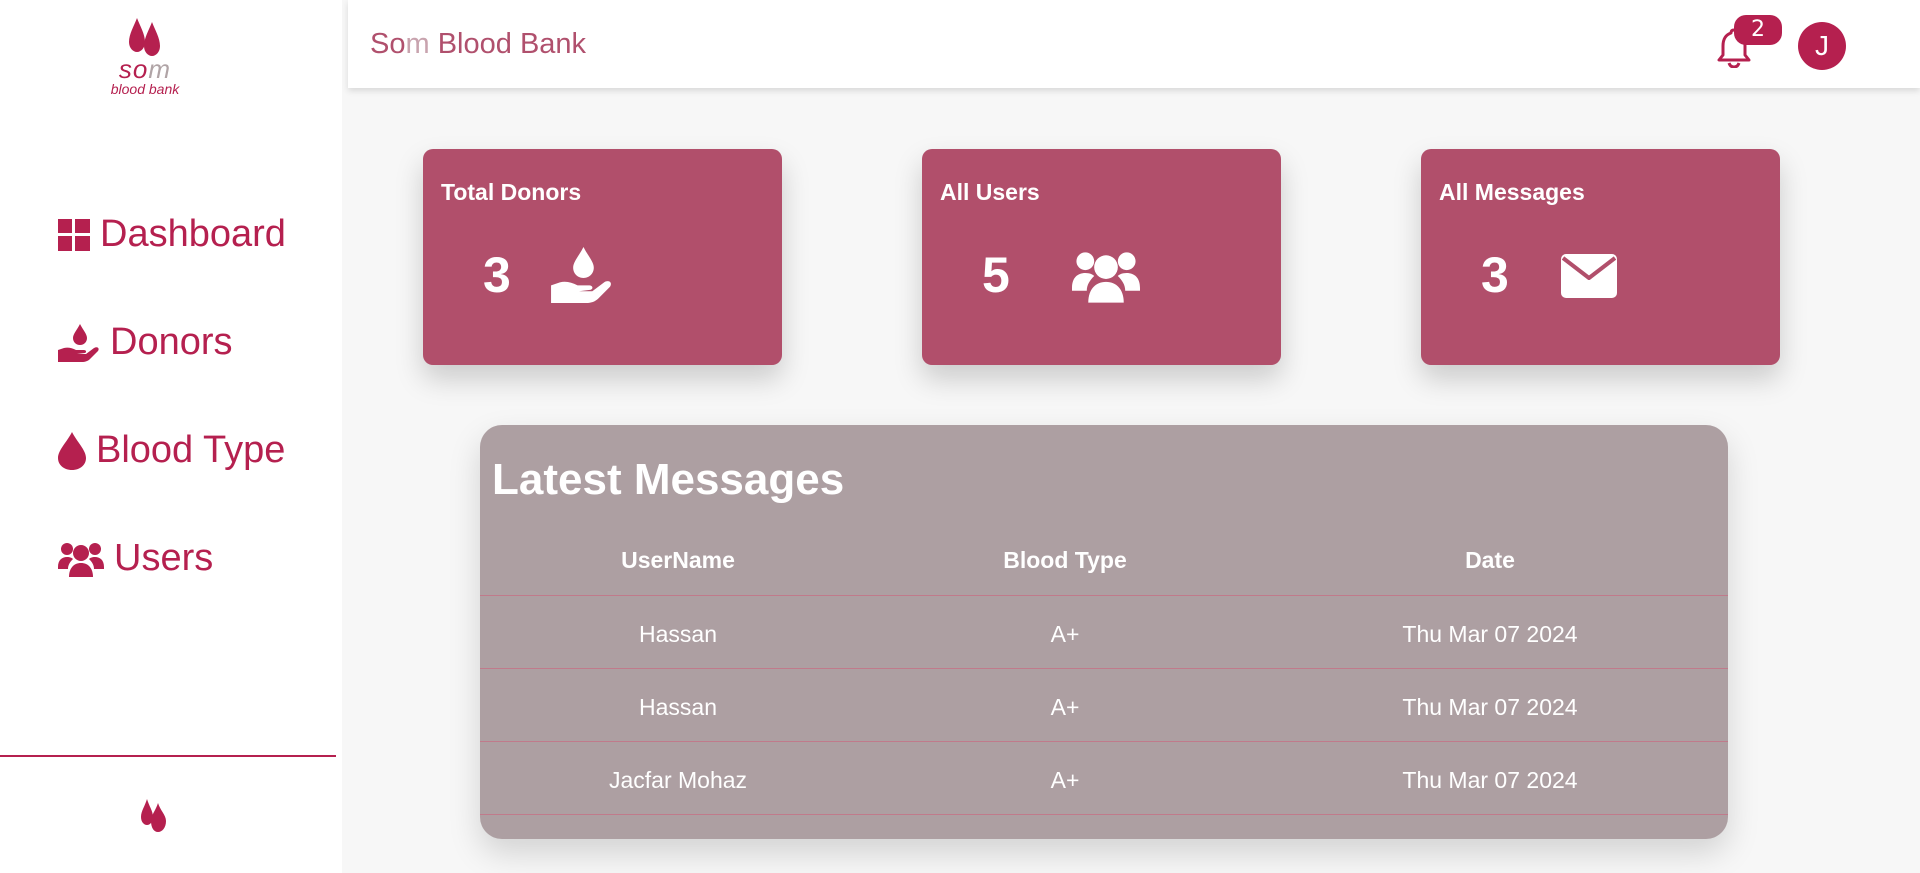  I want to click on sidebar-item-label: Donors, so click(171, 342).